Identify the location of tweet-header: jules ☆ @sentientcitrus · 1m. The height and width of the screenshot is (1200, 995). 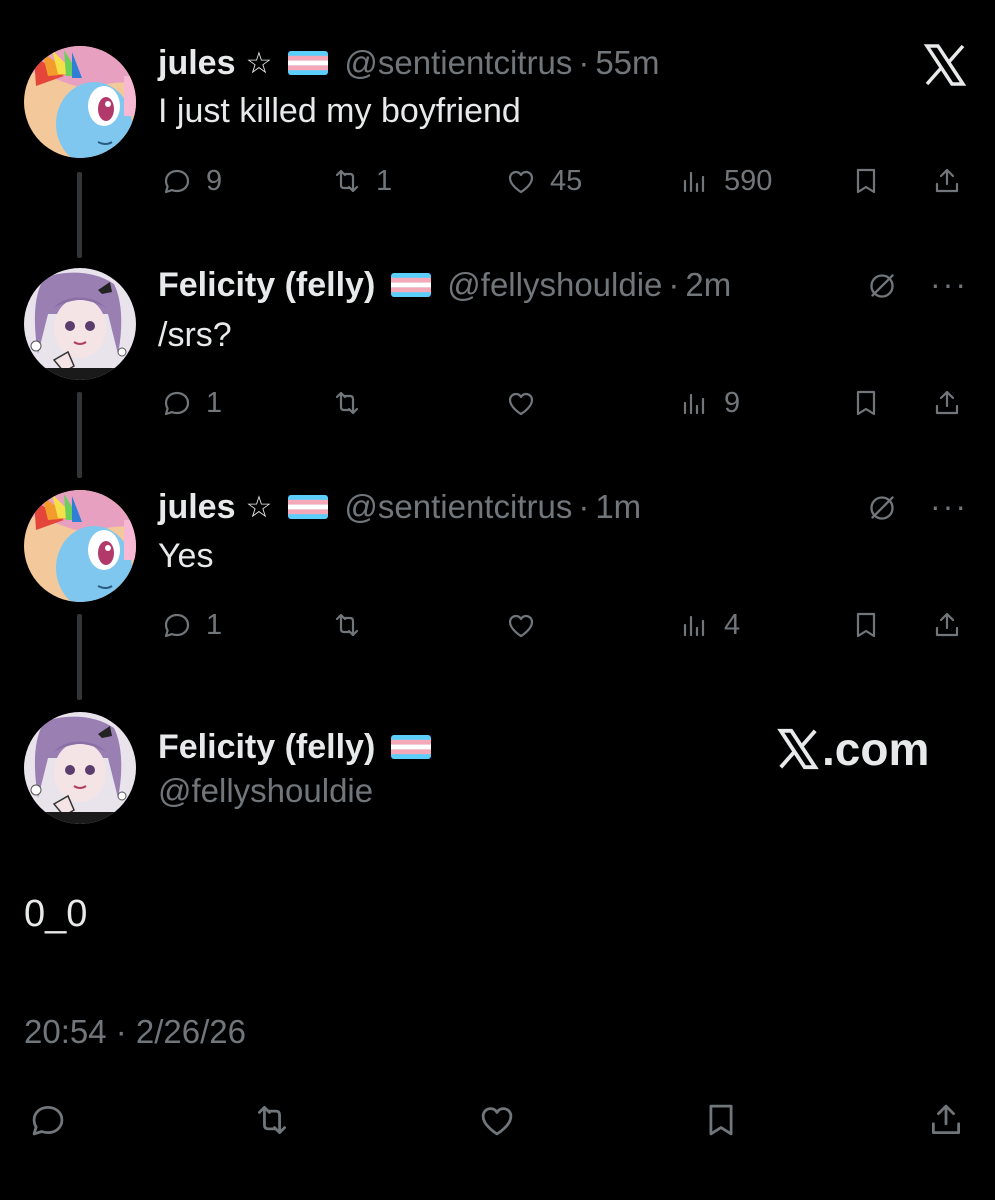
(399, 507).